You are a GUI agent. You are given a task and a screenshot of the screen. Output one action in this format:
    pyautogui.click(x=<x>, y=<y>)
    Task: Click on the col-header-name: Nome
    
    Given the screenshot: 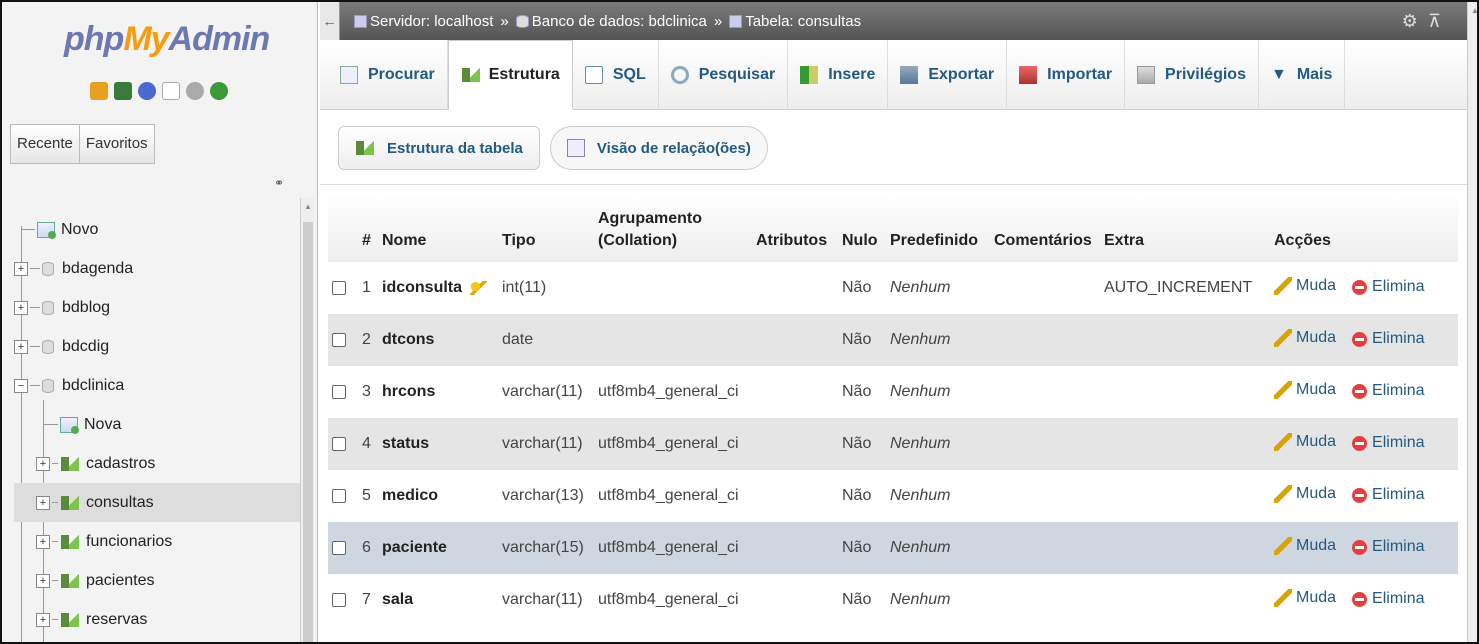 What is the action you would take?
    pyautogui.click(x=438, y=227)
    